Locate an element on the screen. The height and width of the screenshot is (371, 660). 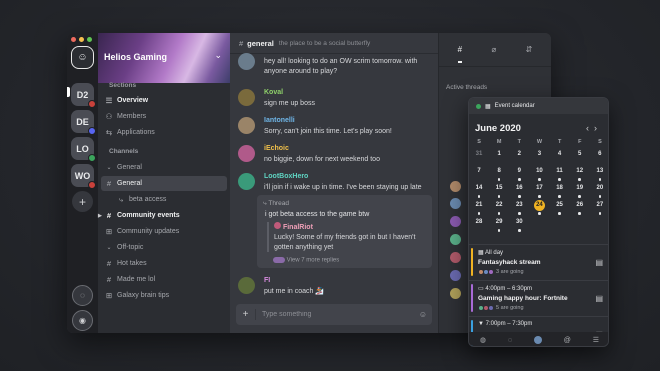
server-icon-d2: D2 is located at coordinates (83, 95).